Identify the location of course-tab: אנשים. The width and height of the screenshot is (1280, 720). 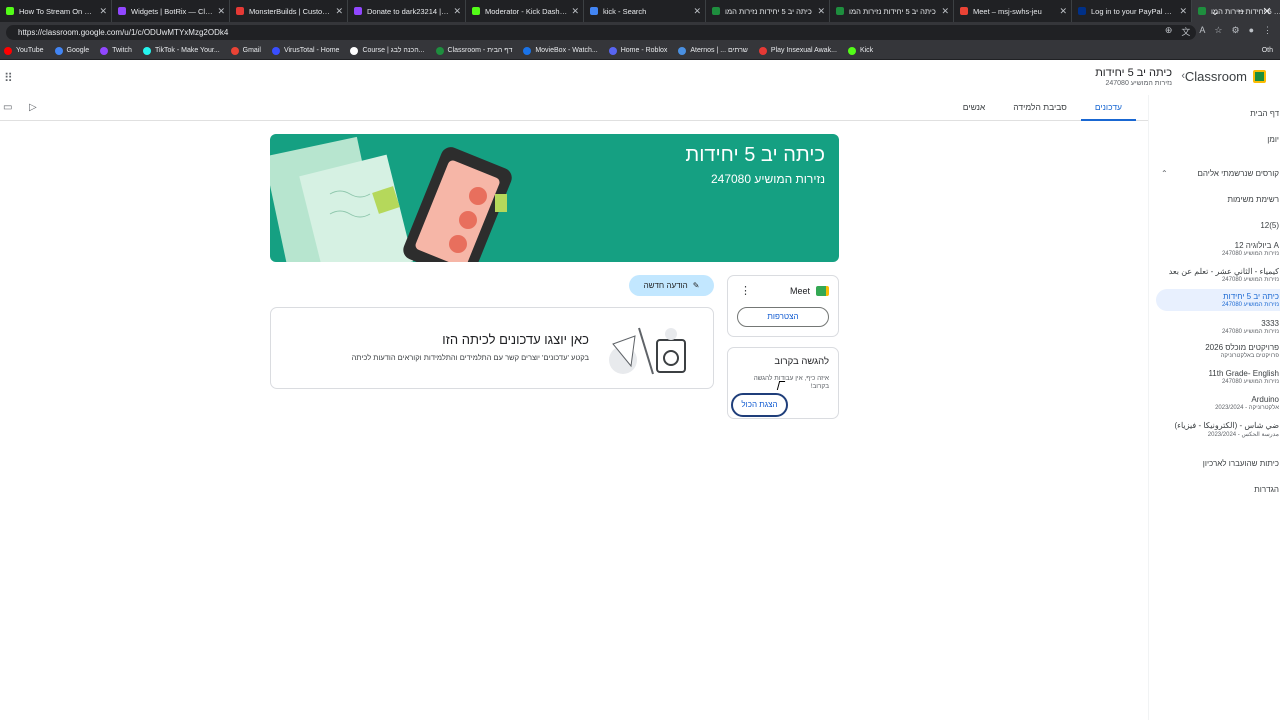
(974, 108).